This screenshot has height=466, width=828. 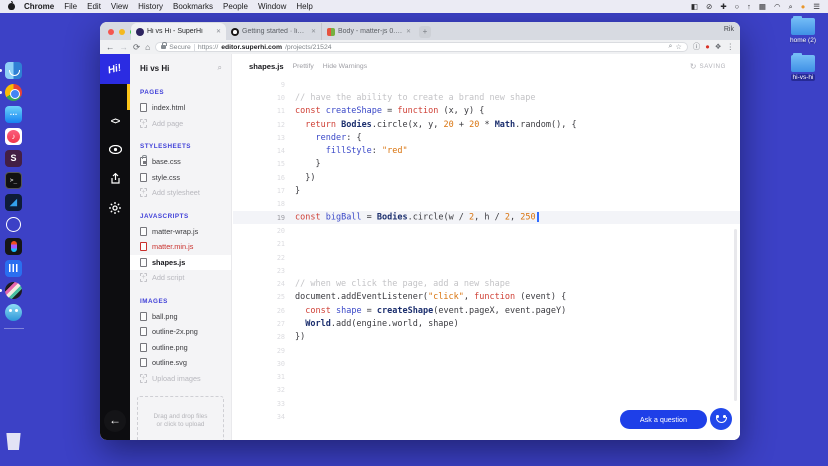 What do you see at coordinates (11, 5) in the screenshot?
I see `apple-icon` at bounding box center [11, 5].